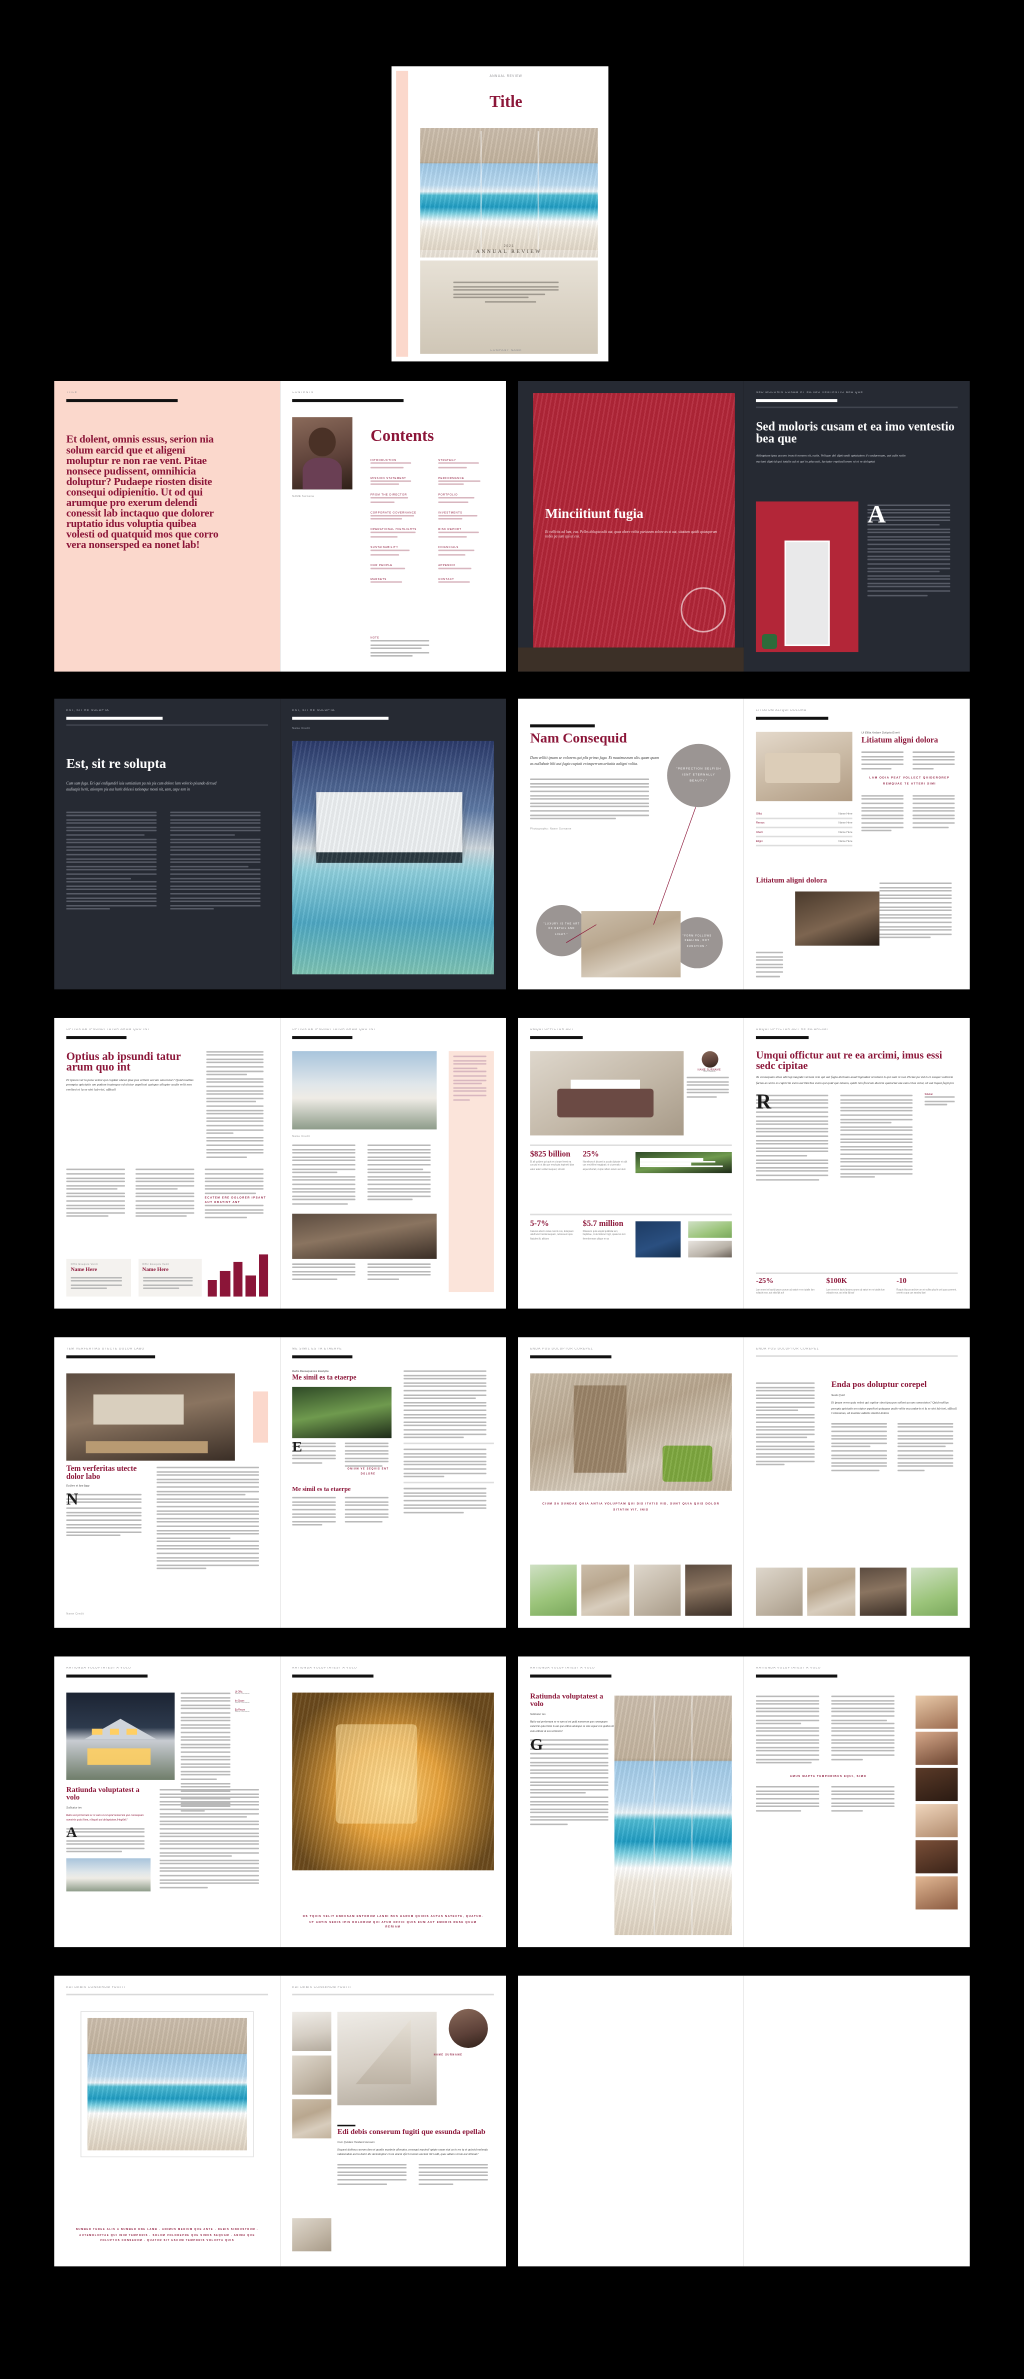 The image size is (1024, 2379). Describe the element at coordinates (313, 711) in the screenshot. I see `runhead-est-right: EST, SIT RE SOLUPTA` at that location.